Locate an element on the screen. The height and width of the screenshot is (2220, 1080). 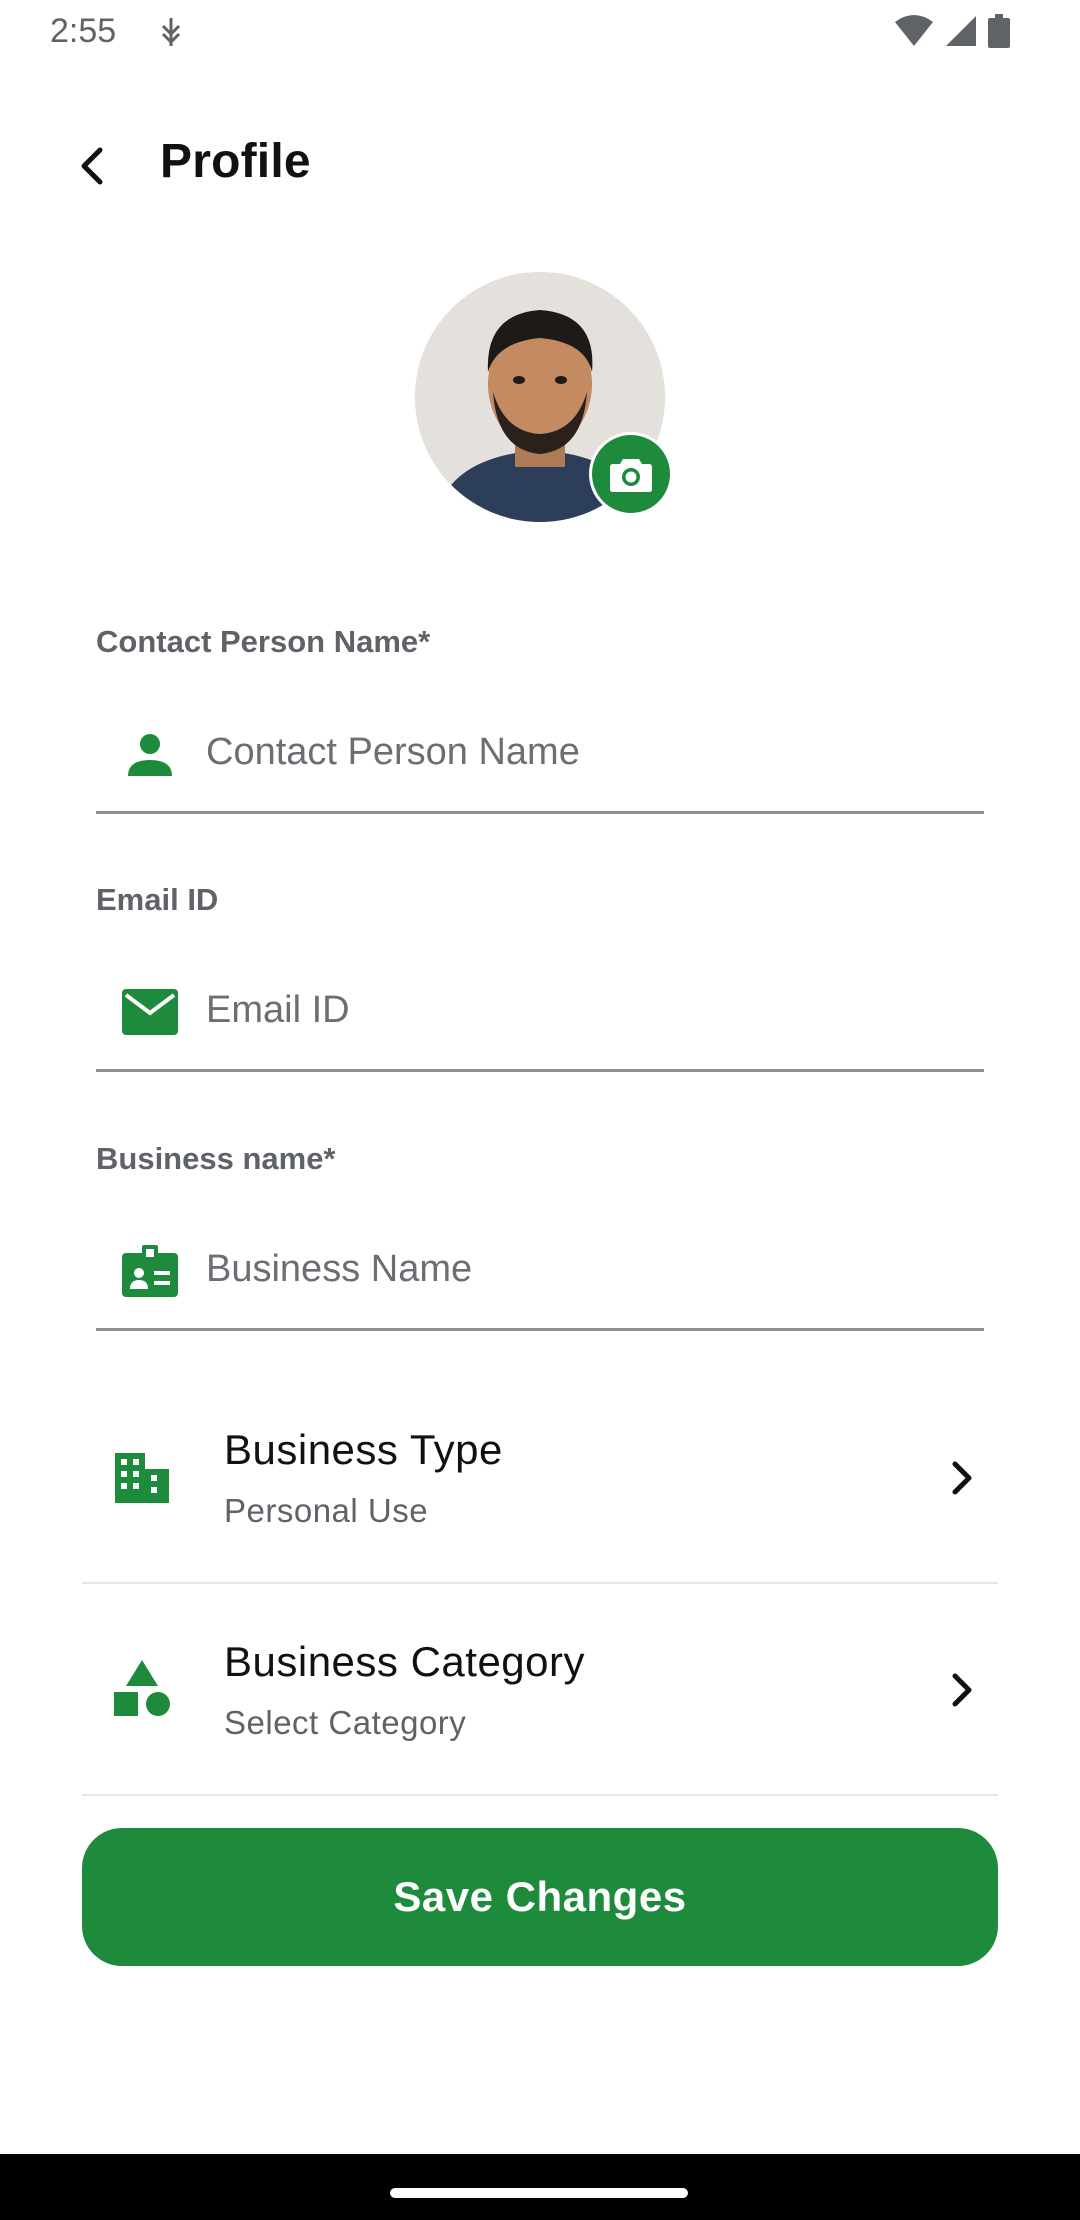
profile-avatar-section is located at coordinates (544, 397).